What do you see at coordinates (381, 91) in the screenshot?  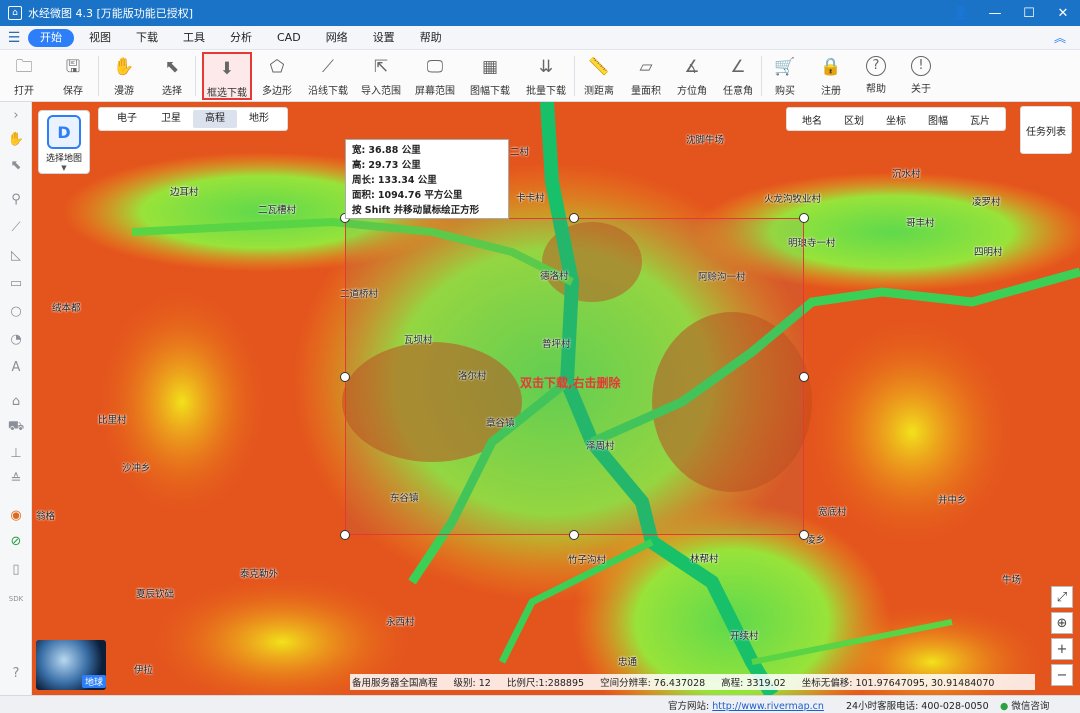 I see `tool-label: 导入范围` at bounding box center [381, 91].